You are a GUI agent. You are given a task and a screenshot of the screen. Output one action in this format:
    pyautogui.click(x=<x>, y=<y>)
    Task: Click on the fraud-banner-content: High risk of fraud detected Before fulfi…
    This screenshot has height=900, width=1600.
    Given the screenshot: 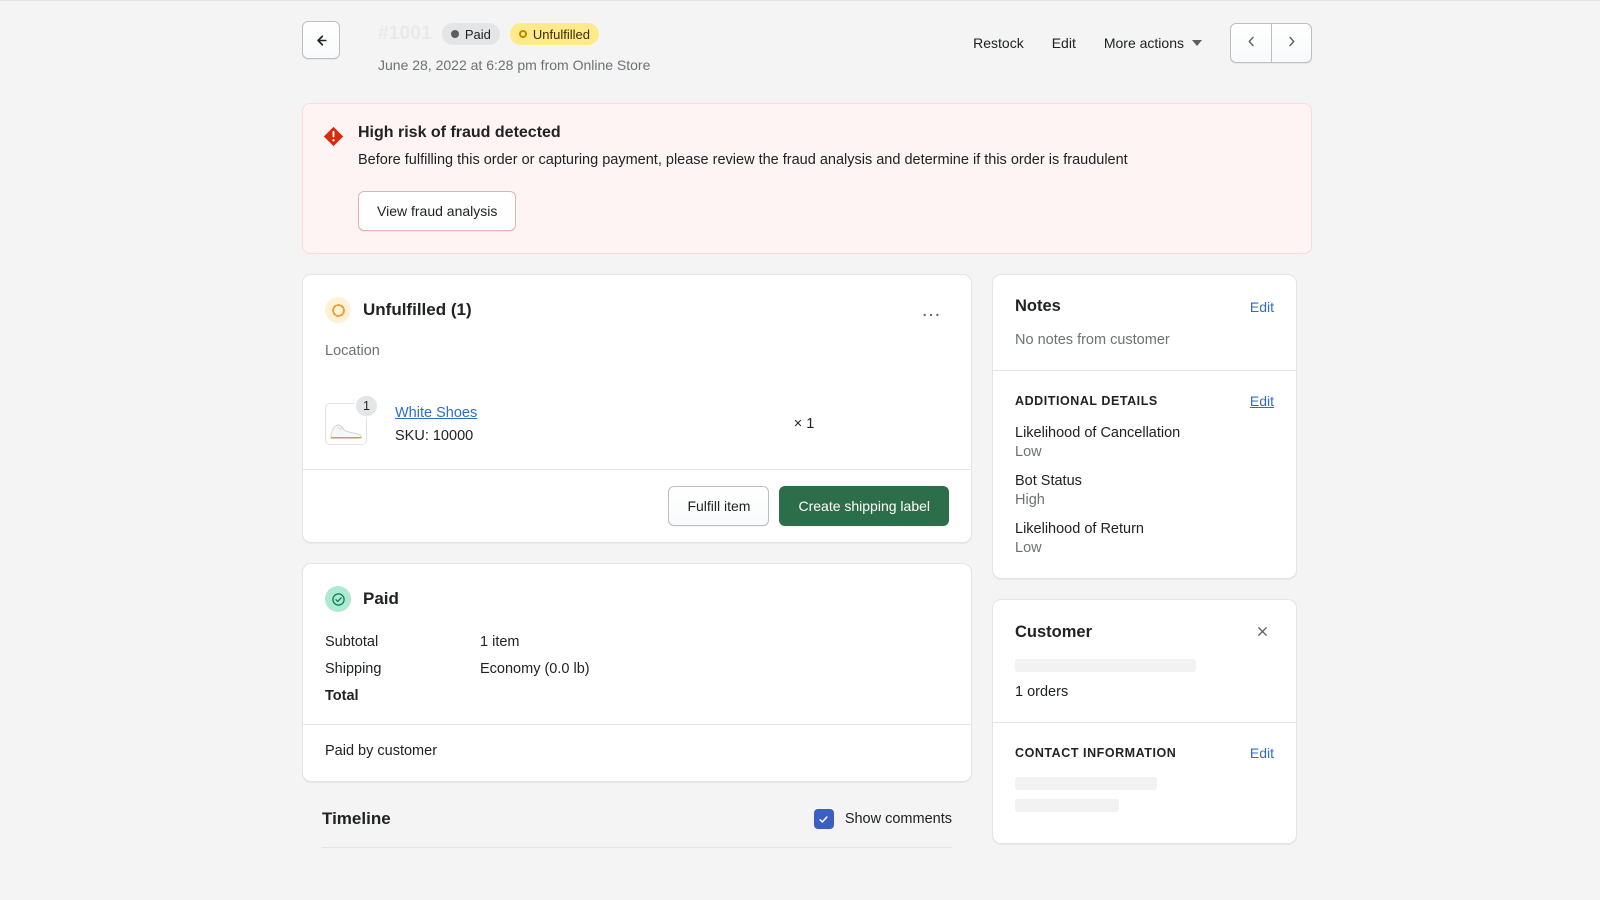 What is the action you would take?
    pyautogui.click(x=743, y=178)
    